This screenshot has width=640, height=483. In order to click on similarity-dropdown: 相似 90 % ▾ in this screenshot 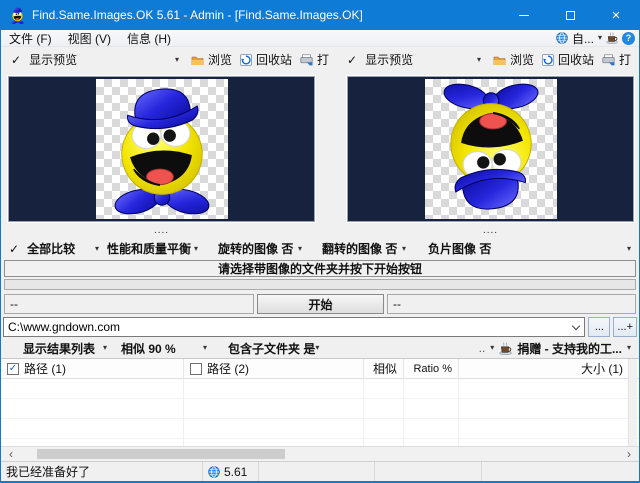, I will do `click(163, 348)`.